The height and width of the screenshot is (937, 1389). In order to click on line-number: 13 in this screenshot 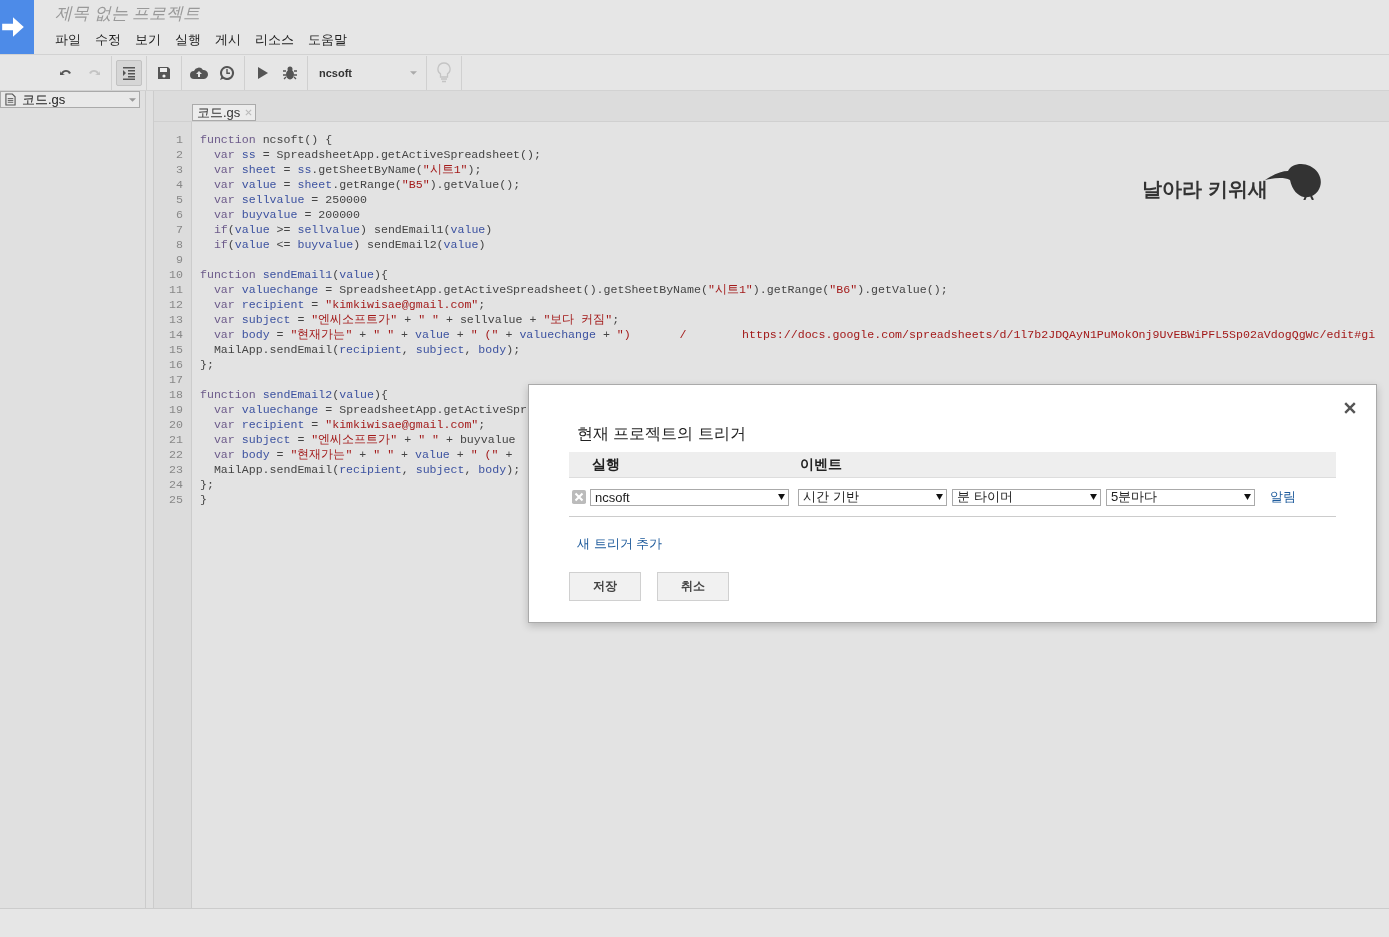, I will do `click(176, 319)`.